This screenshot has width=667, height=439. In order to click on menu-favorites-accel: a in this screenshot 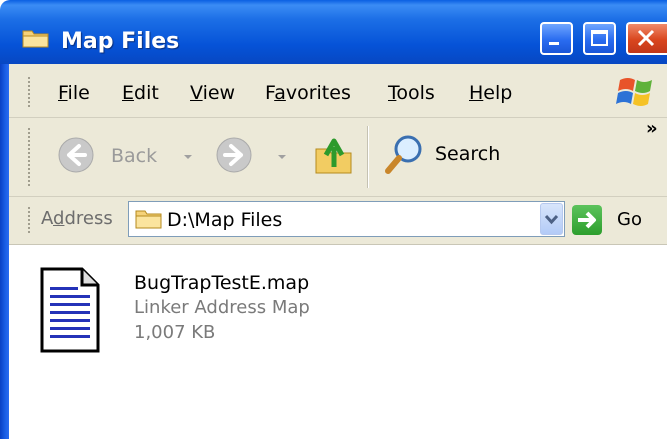, I will do `click(280, 93)`.